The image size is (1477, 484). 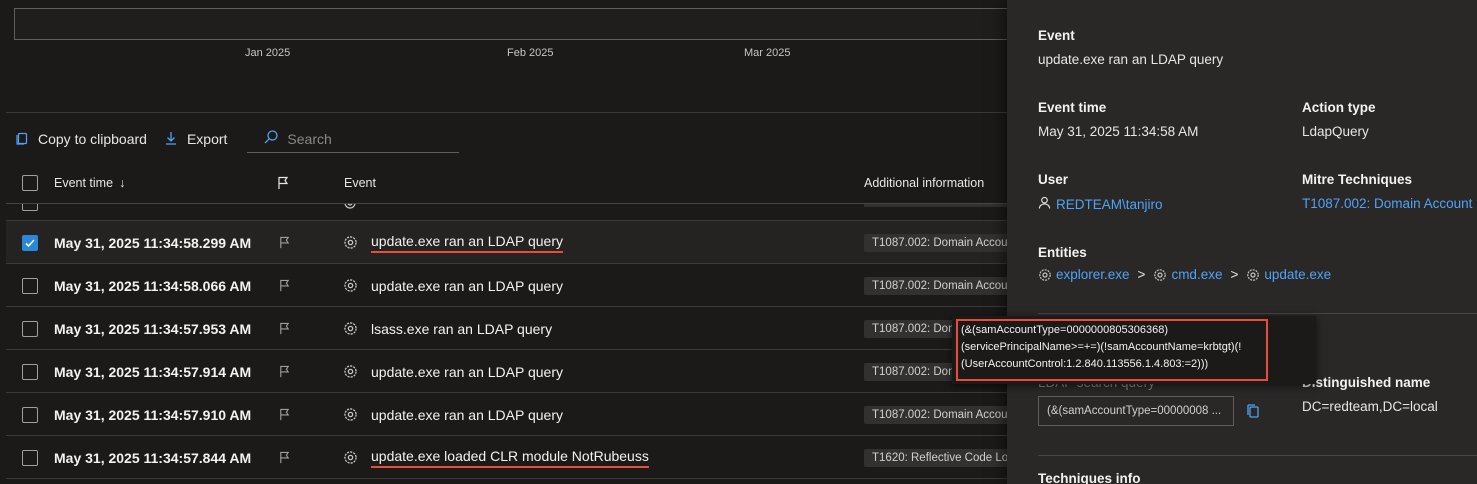 I want to click on event-time: May 31, 2025 11:34:58.066 AM, so click(x=153, y=285).